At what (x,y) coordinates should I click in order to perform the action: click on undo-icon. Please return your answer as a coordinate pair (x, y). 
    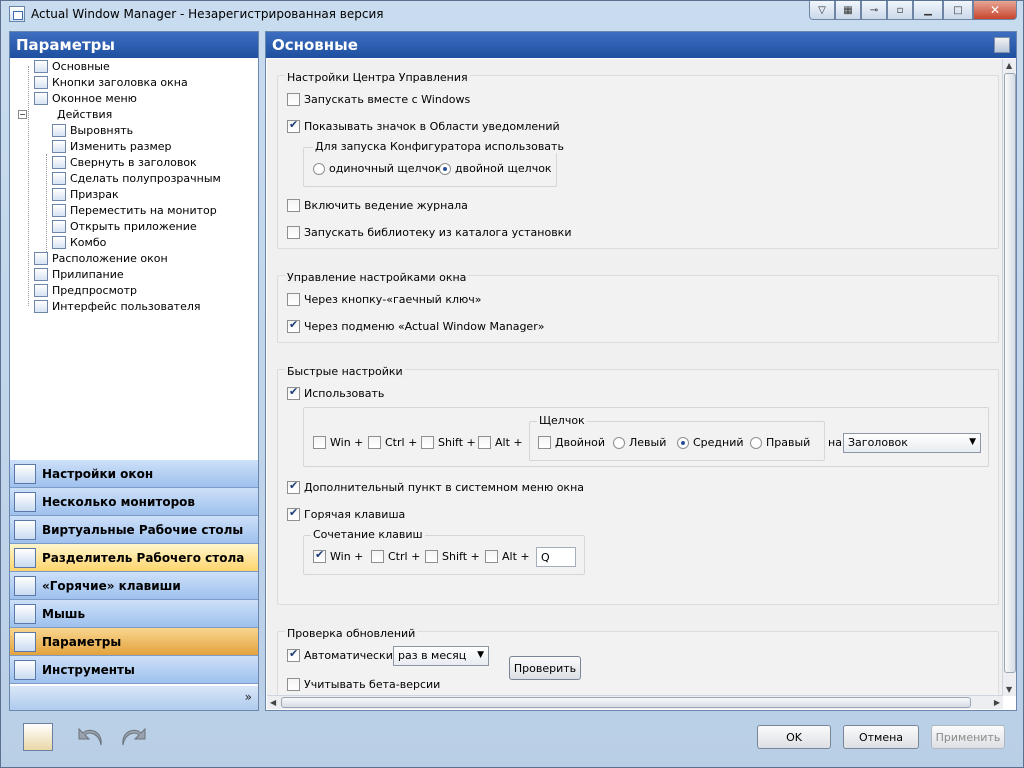
    Looking at the image, I should click on (92, 739).